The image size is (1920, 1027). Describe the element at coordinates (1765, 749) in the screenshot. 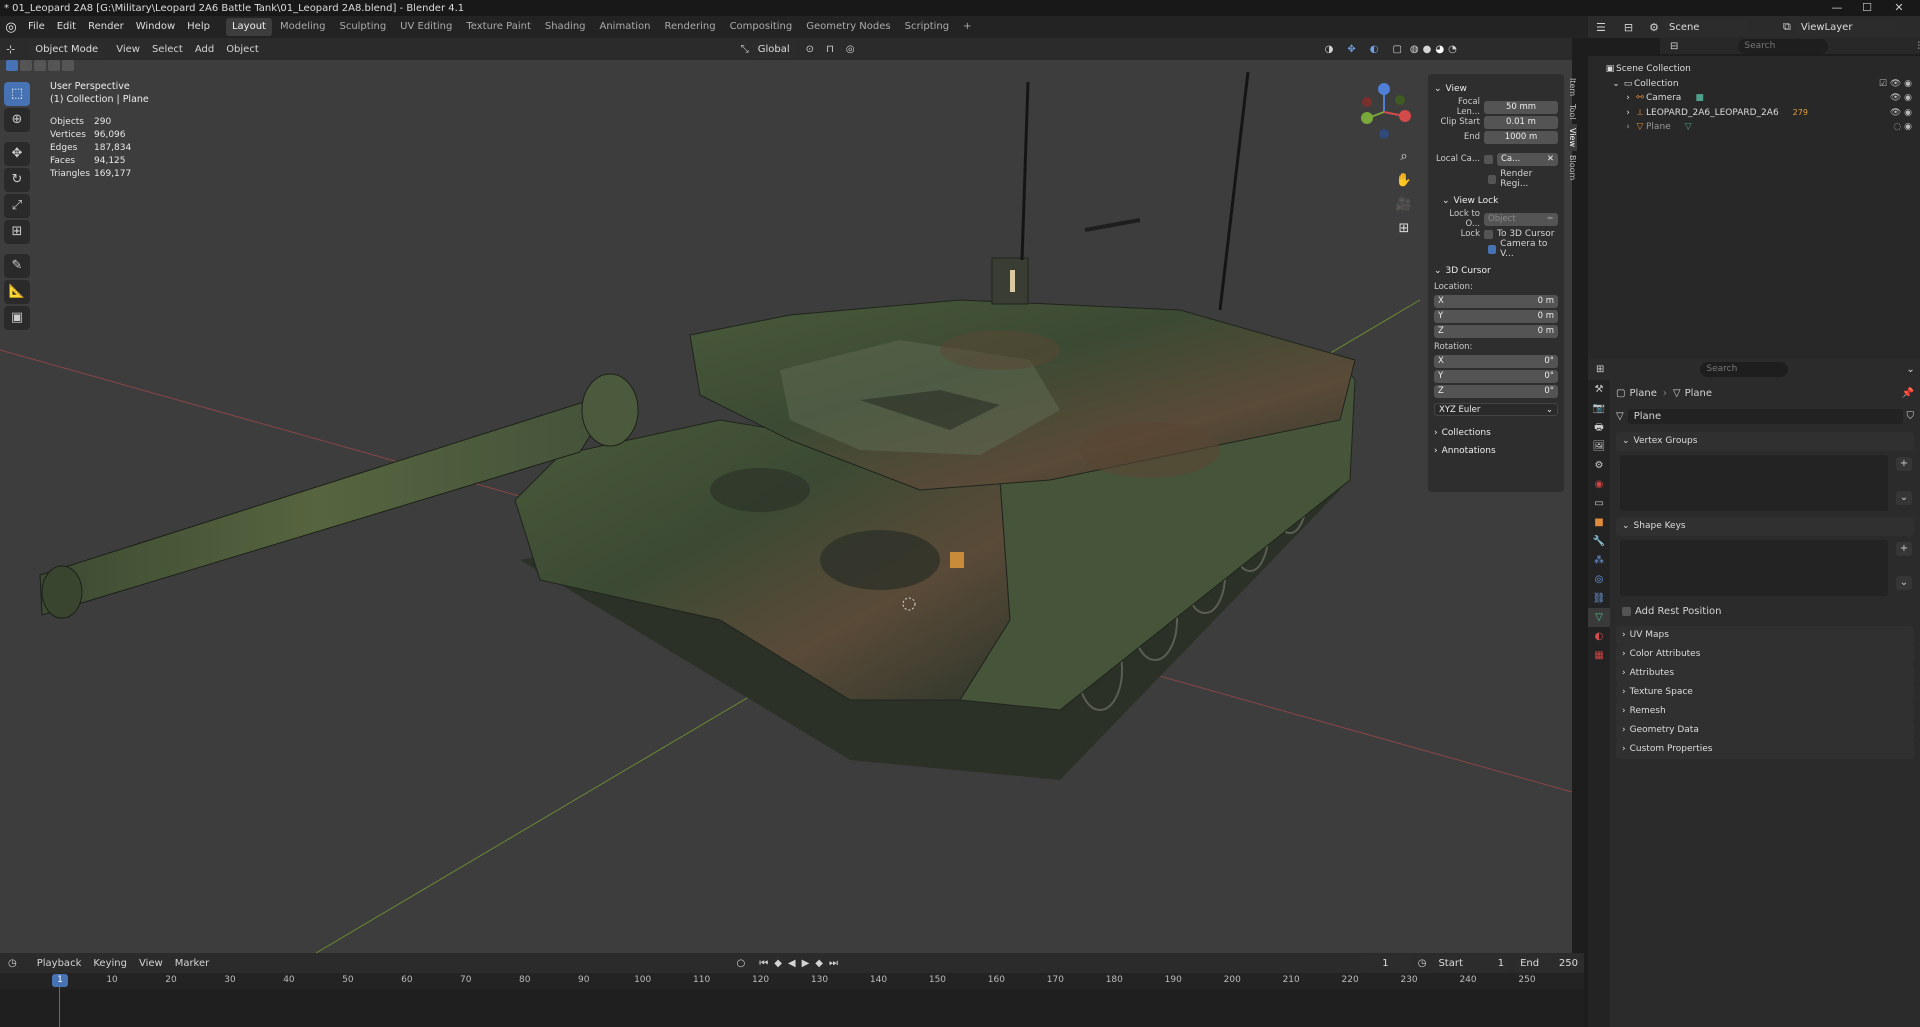

I see `section-custom-properties: › Custom Properties` at that location.